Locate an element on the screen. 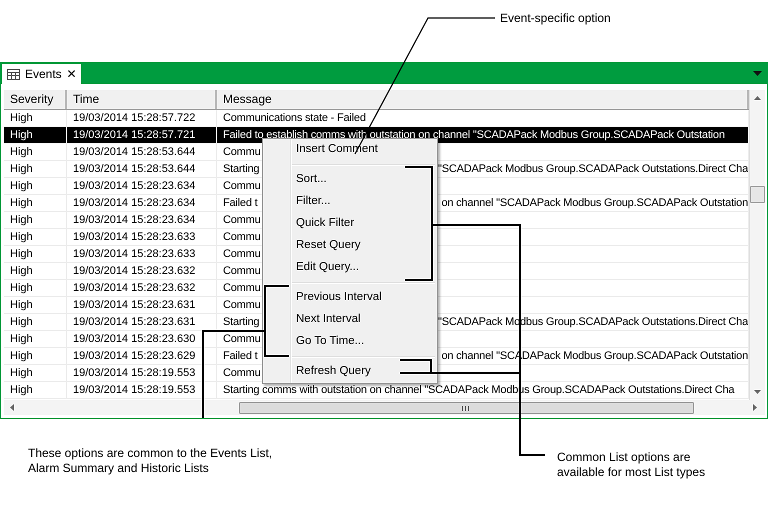  table-cell: 19/03/2014 15:28:23.630 is located at coordinates (142, 339).